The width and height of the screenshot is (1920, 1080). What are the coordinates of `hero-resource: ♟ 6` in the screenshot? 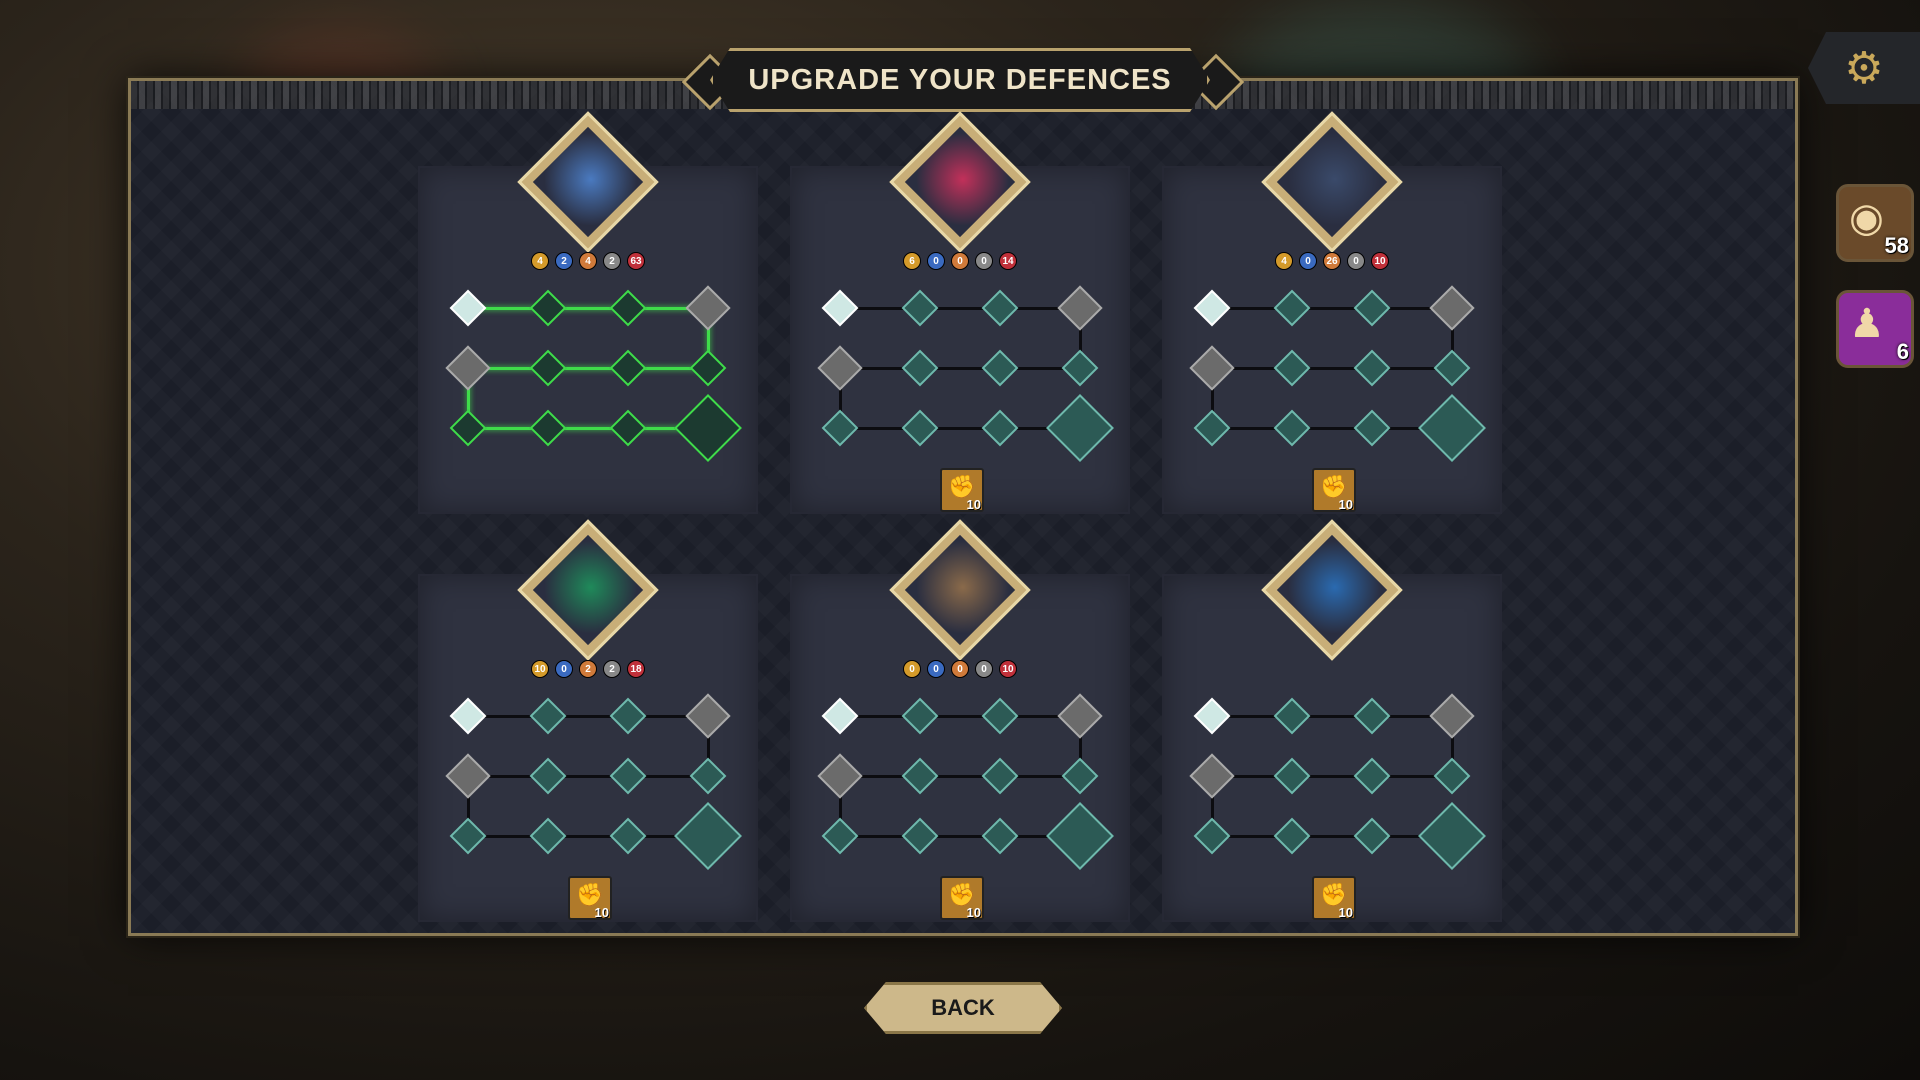 It's located at (1875, 329).